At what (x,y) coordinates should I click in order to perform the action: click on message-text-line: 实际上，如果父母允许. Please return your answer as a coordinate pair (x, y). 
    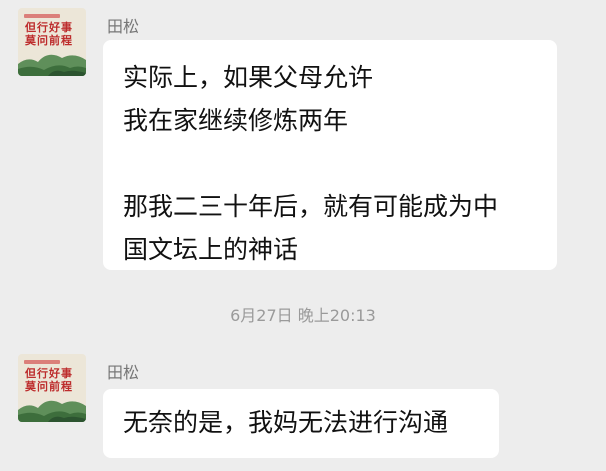
    Looking at the image, I should click on (248, 77).